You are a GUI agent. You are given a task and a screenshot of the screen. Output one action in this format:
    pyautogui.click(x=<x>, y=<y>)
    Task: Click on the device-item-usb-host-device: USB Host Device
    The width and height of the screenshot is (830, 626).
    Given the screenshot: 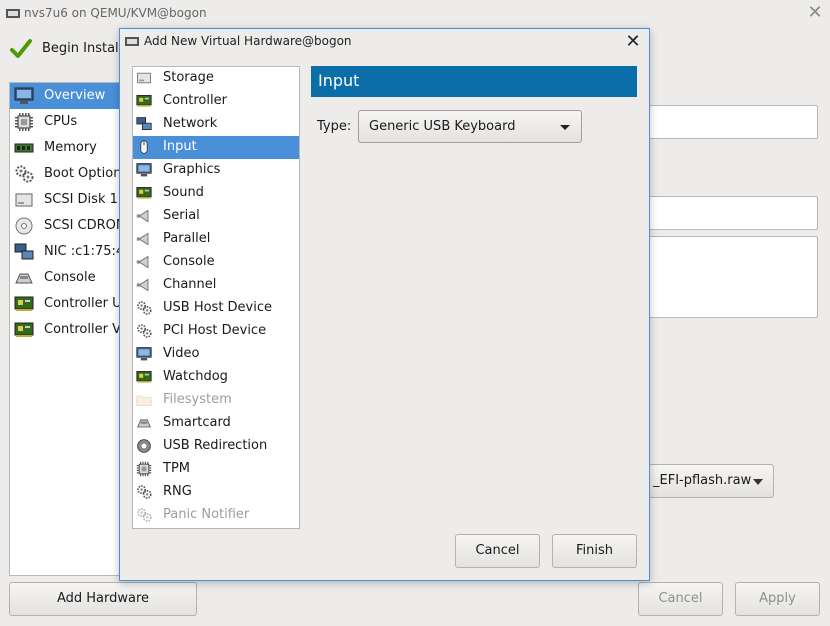 What is the action you would take?
    pyautogui.click(x=216, y=308)
    